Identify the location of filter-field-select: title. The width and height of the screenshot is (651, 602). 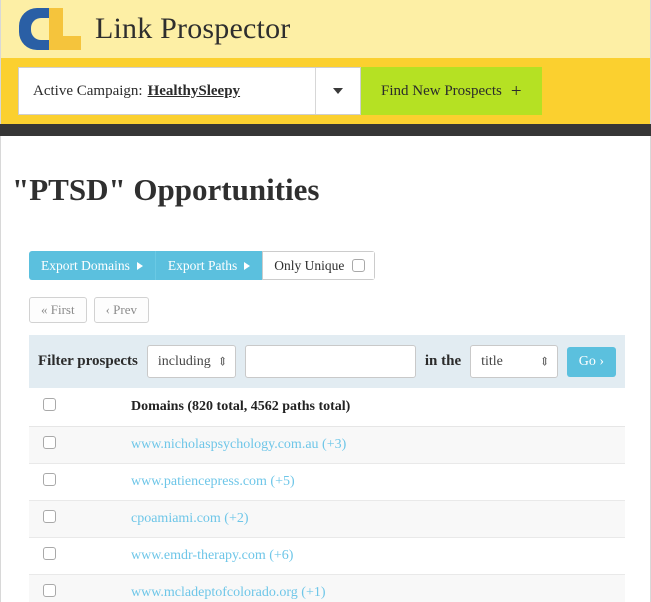
(514, 362).